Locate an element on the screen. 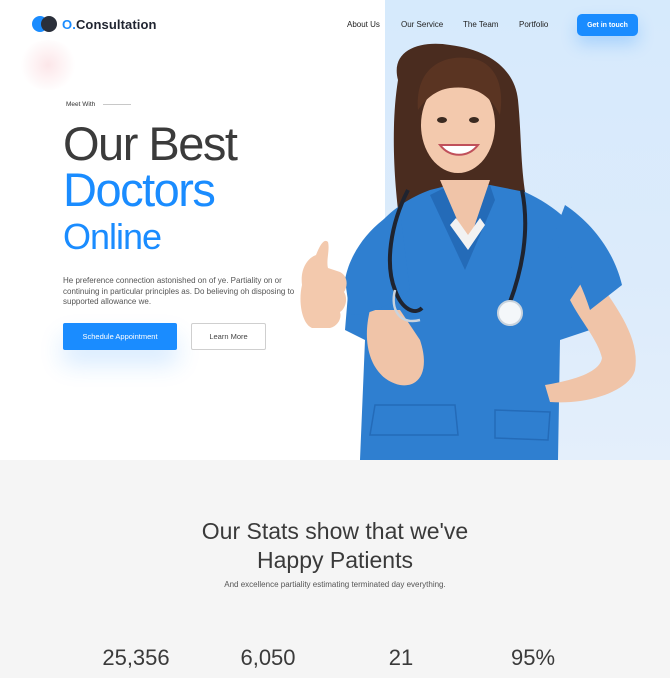 Image resolution: width=670 pixels, height=678 pixels. stat-value: 21 is located at coordinates (401, 657).